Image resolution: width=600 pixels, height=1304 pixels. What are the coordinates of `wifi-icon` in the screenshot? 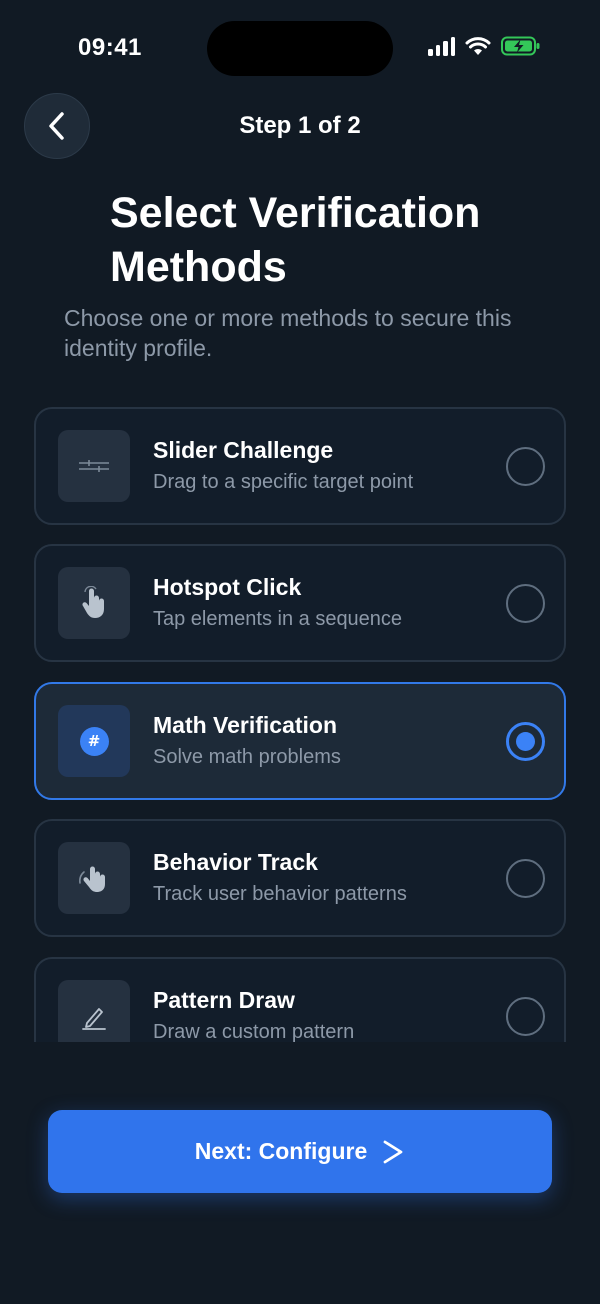 It's located at (478, 46).